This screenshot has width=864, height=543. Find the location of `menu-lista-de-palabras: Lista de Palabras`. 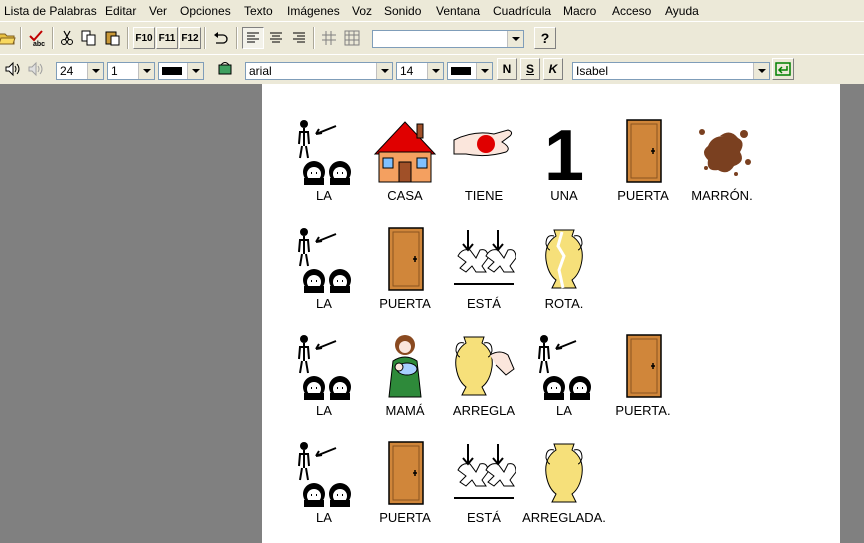

menu-lista-de-palabras: Lista de Palabras is located at coordinates (50, 11).